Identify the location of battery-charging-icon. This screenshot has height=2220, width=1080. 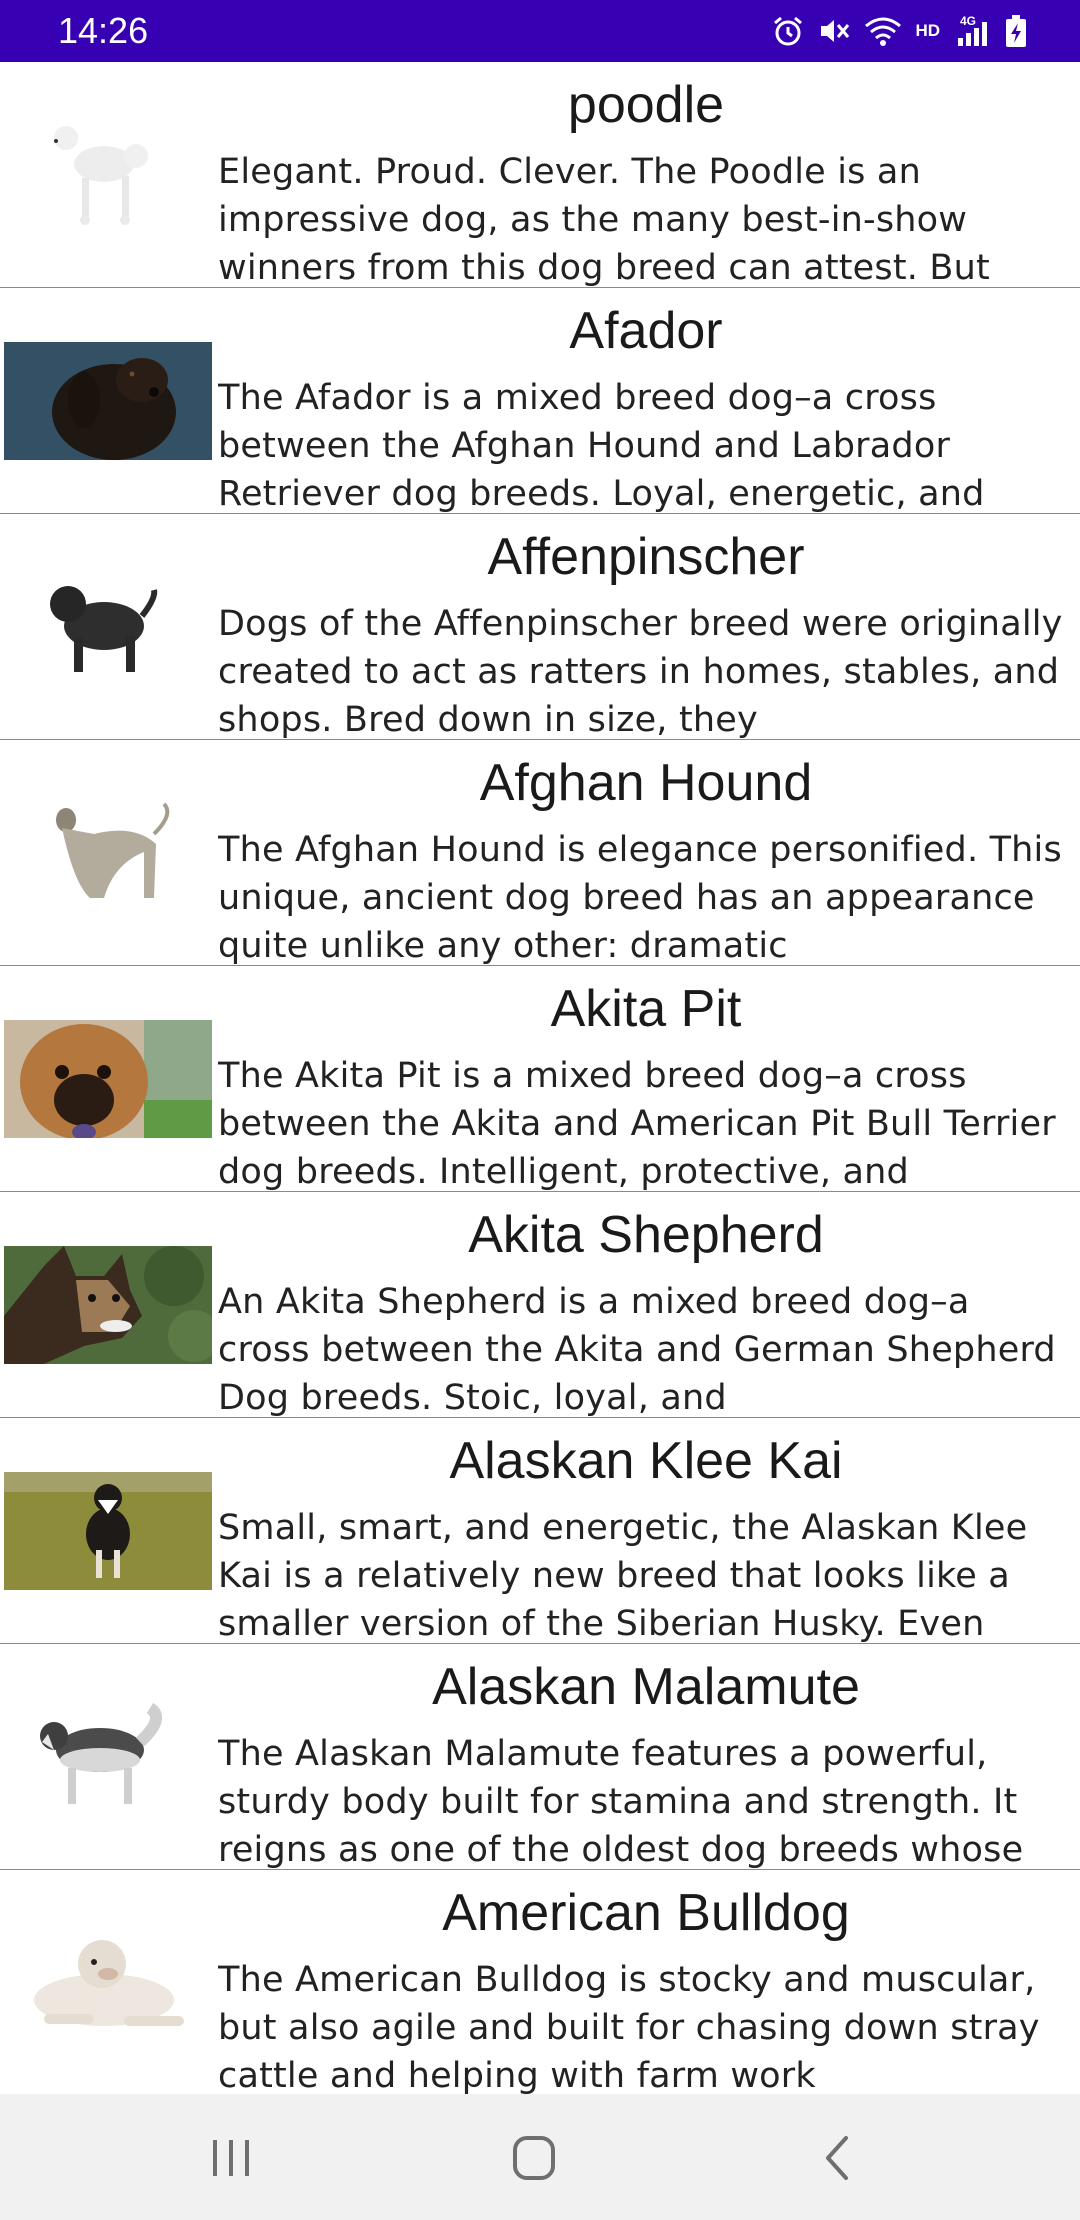
(1016, 31).